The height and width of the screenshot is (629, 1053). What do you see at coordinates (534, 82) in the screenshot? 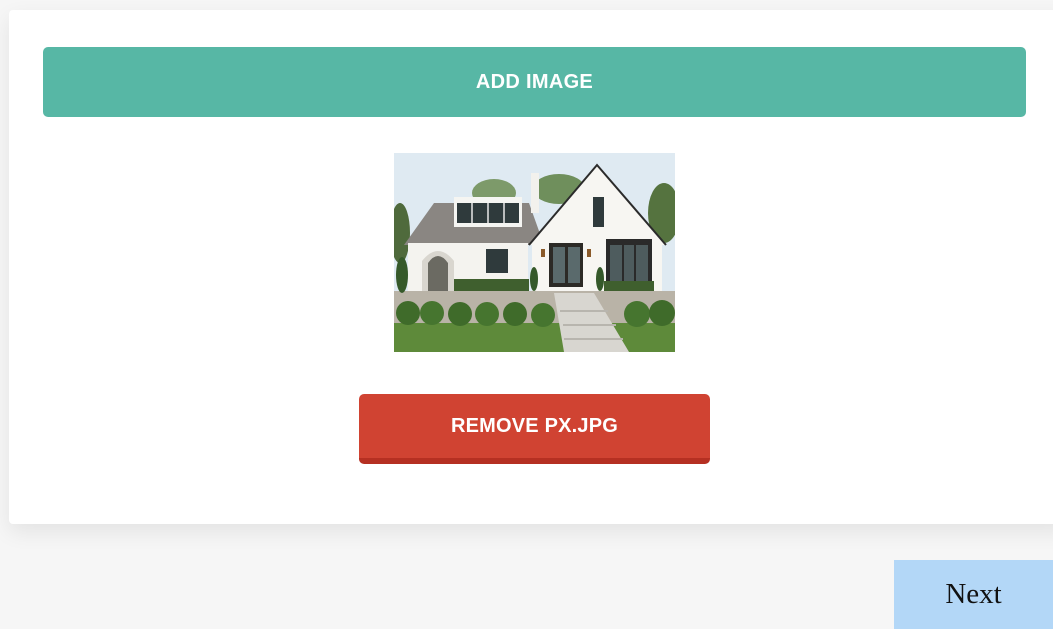
I see `add-image-button: ADD IMAGE` at bounding box center [534, 82].